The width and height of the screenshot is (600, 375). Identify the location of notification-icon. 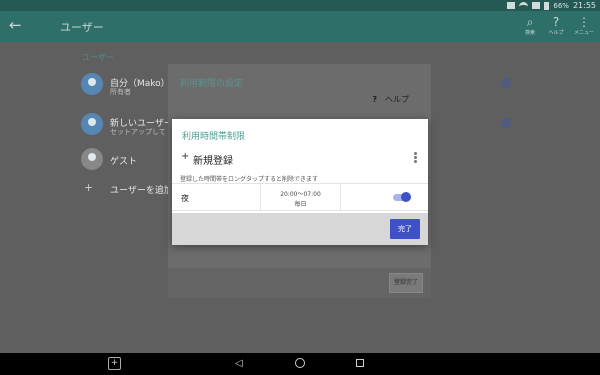
(511, 5).